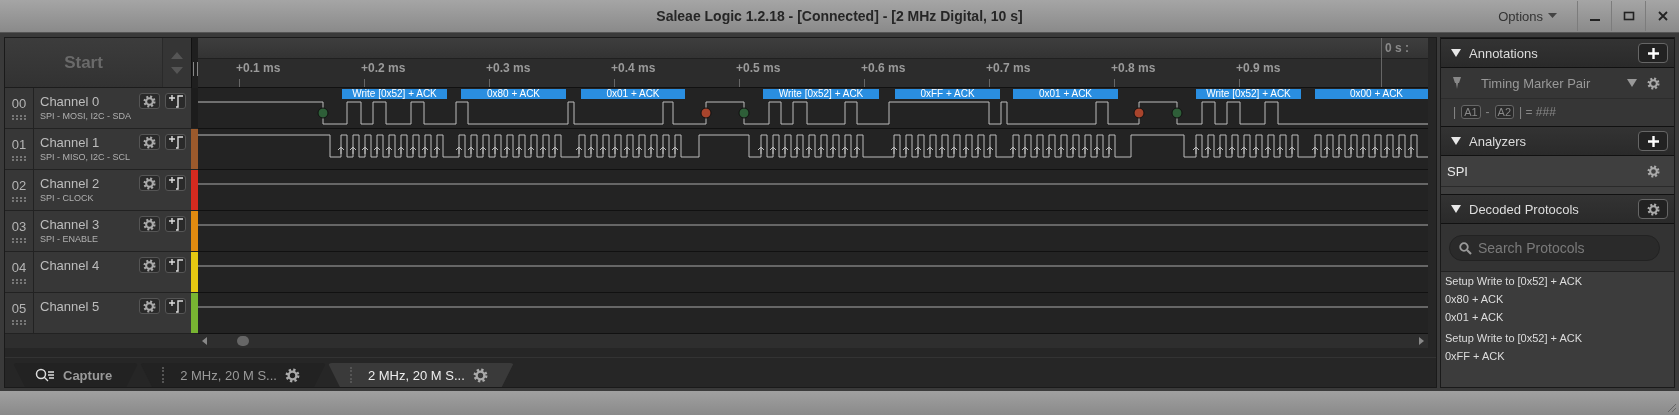  Describe the element at coordinates (716, 341) in the screenshot. I see `horizontal-scrollbar` at that location.